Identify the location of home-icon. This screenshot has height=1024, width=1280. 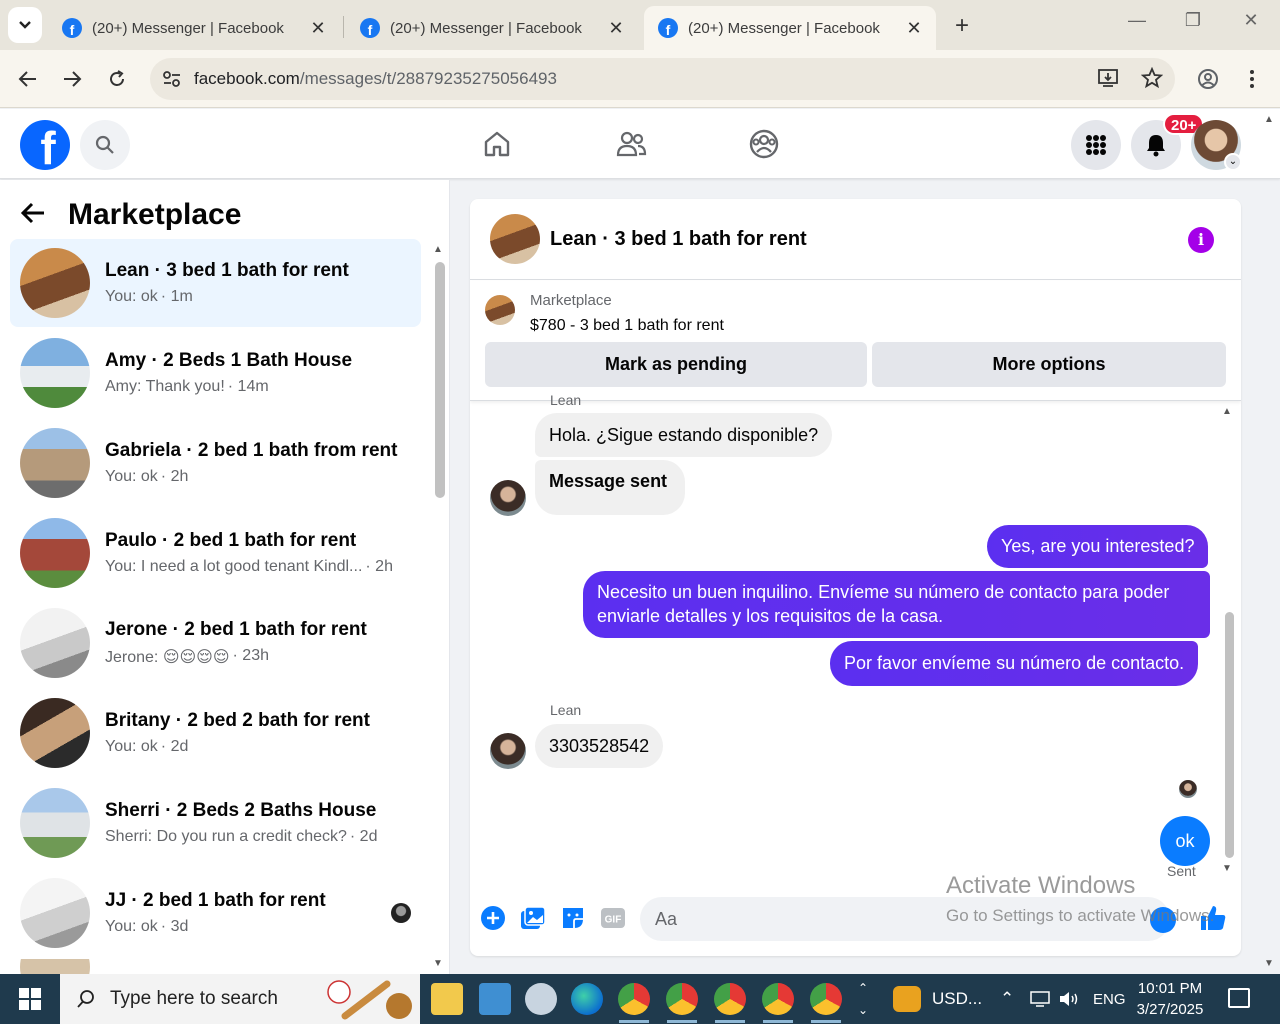
(497, 144).